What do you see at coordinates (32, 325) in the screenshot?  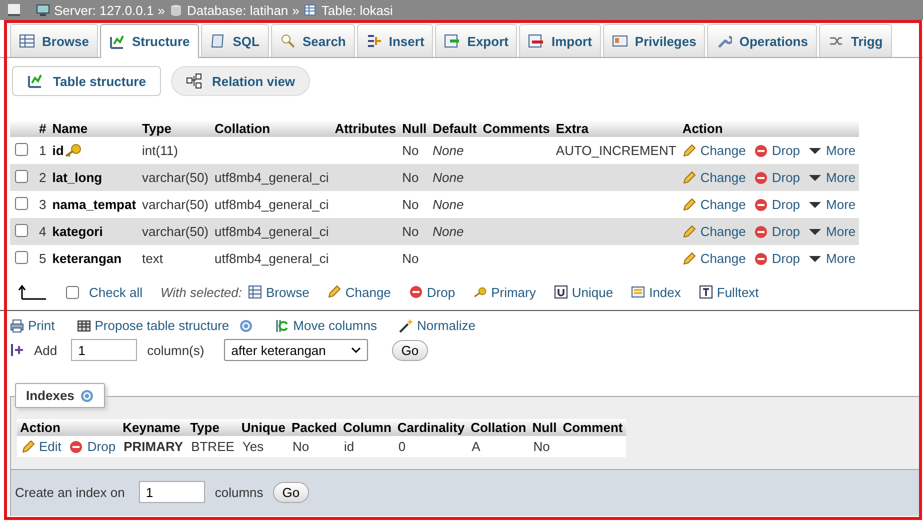 I see `print-link: Print` at bounding box center [32, 325].